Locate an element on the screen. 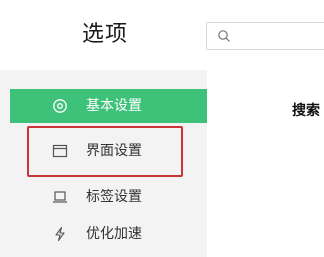  sidebar-item-label: 优化加速 is located at coordinates (114, 234).